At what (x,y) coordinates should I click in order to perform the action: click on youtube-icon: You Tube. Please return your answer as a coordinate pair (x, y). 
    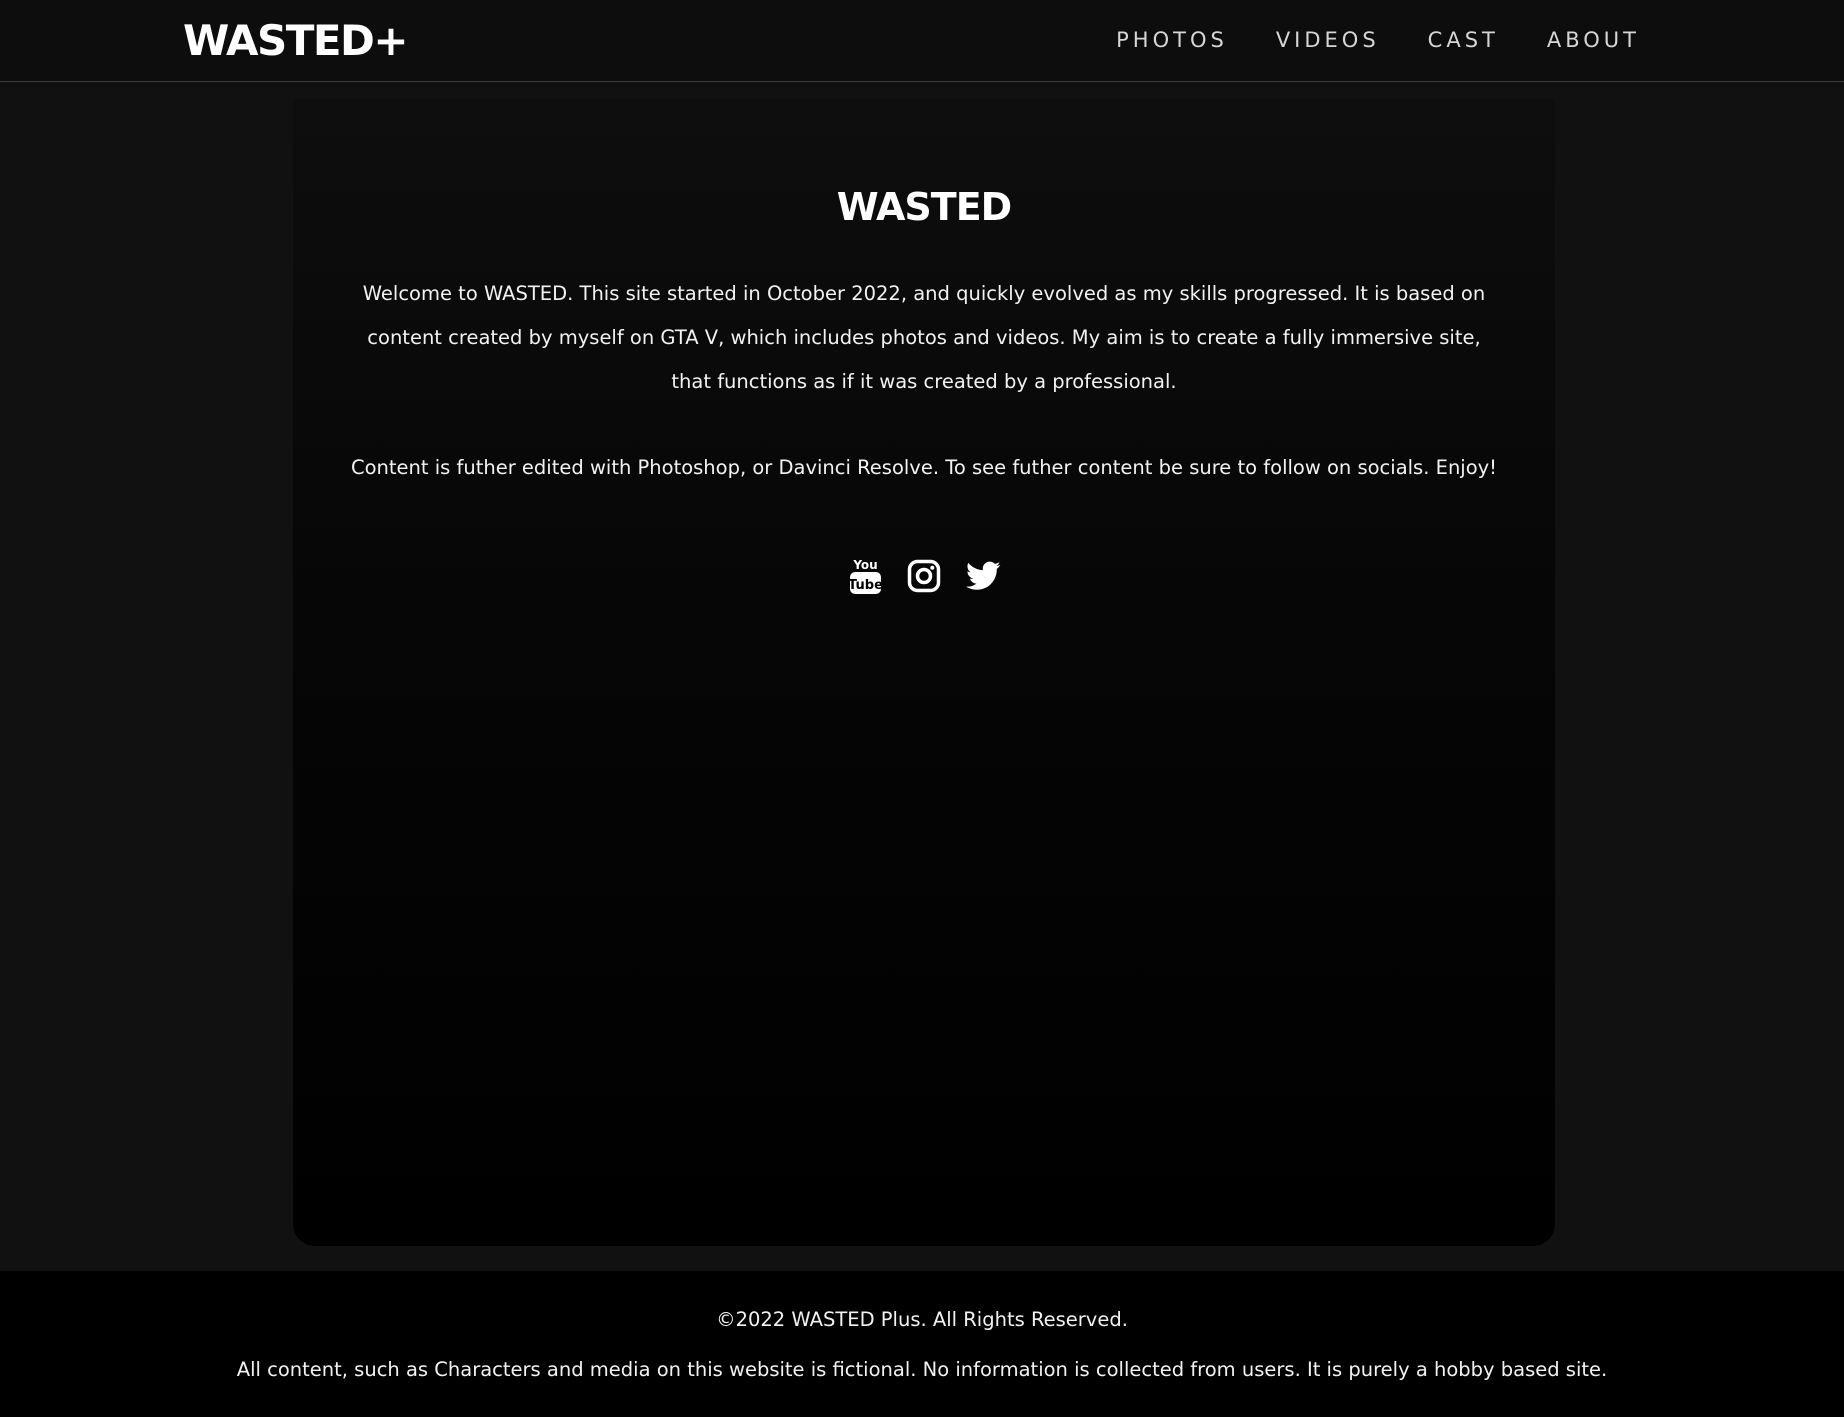
    Looking at the image, I should click on (865, 576).